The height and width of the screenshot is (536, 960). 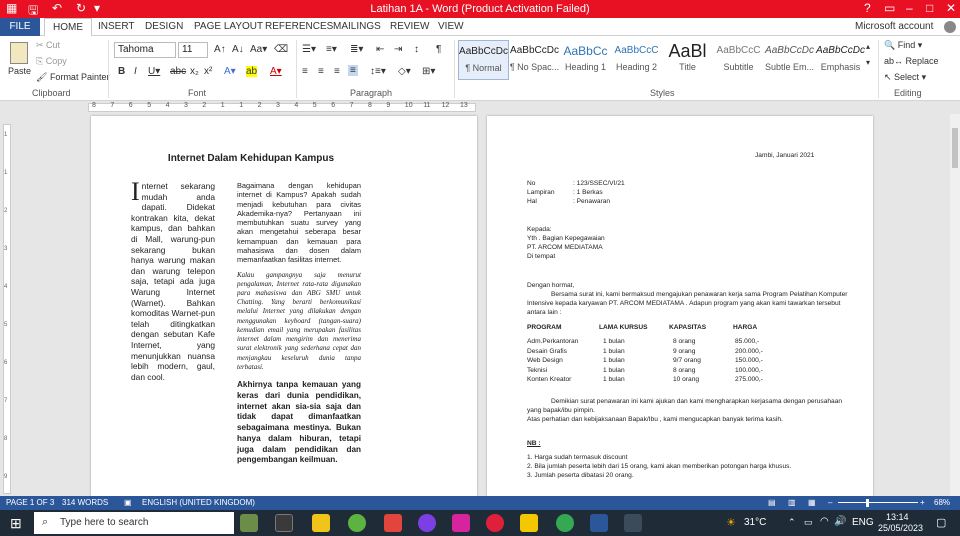 I want to click on paste-button: Paste, so click(x=19, y=71).